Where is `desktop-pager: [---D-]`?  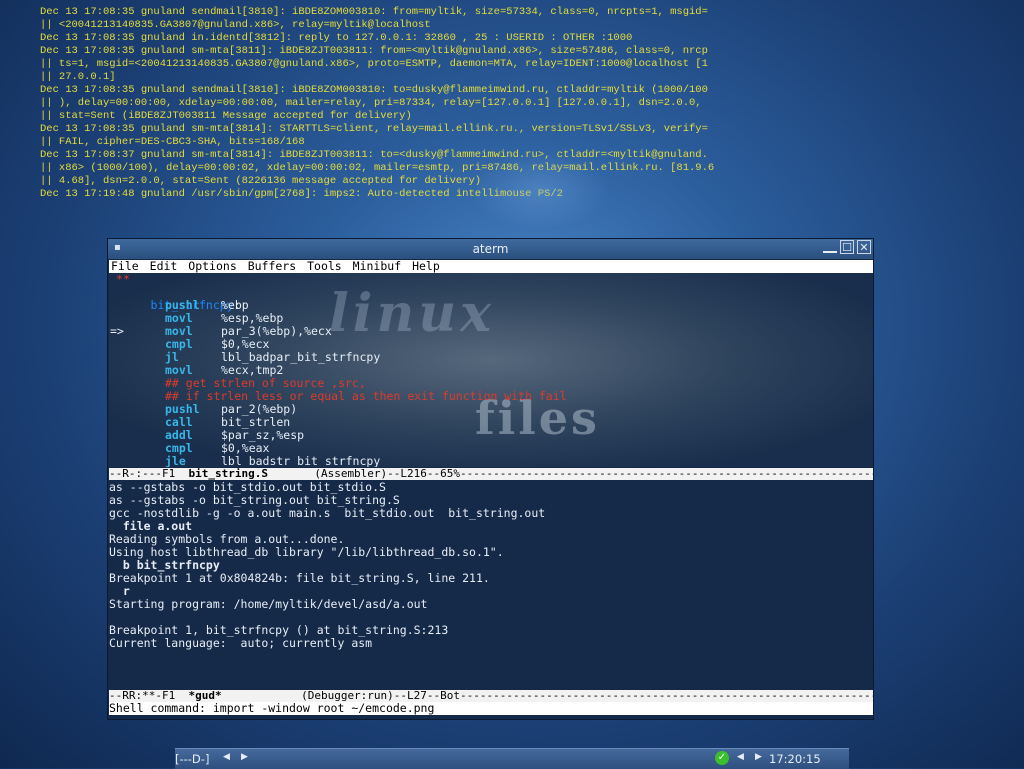 desktop-pager: [---D-] is located at coordinates (192, 759).